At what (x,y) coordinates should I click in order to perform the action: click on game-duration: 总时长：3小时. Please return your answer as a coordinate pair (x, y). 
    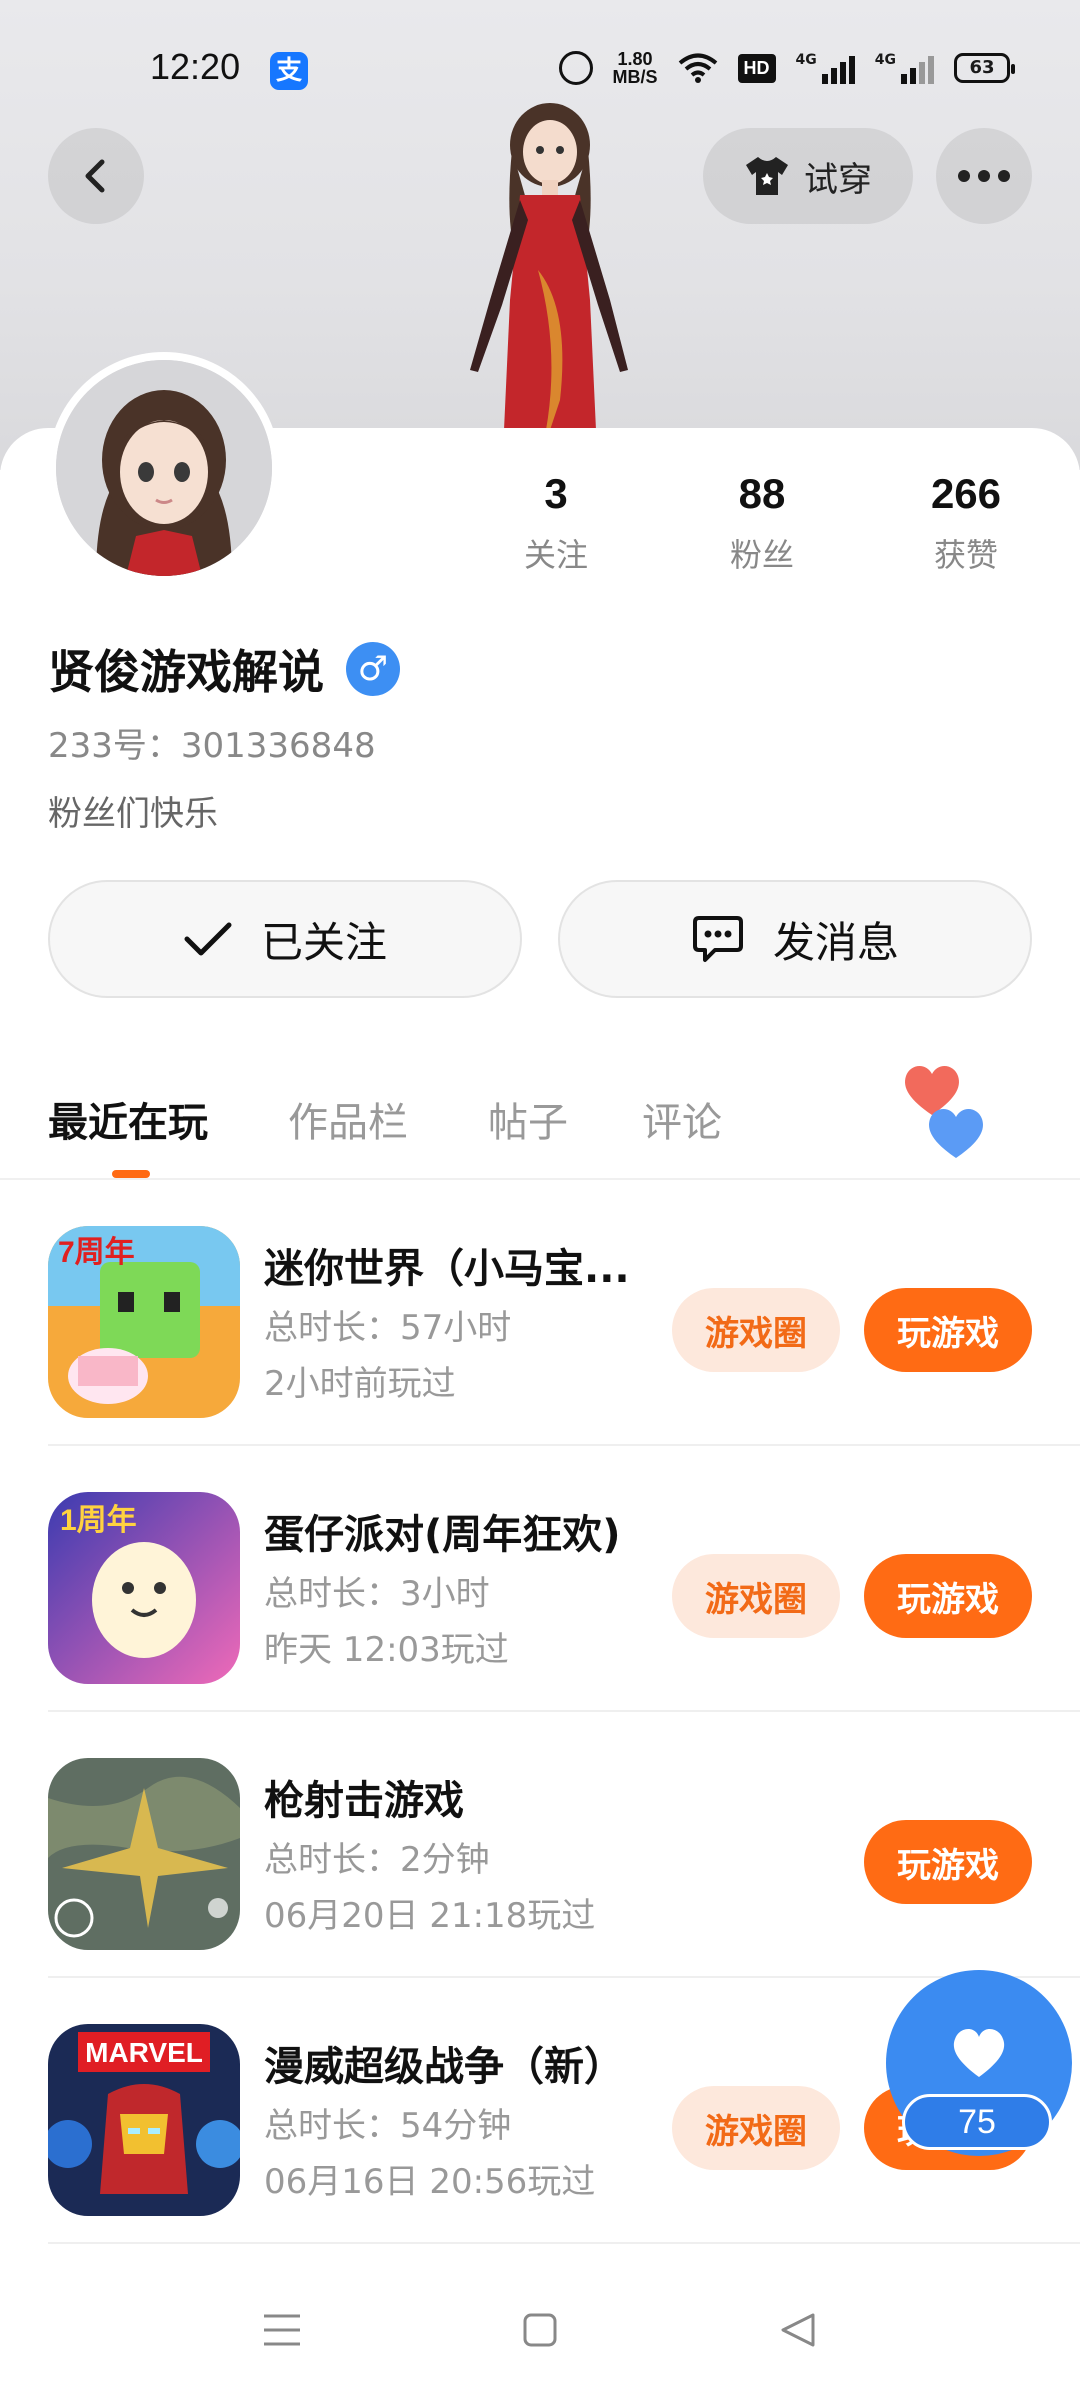
    Looking at the image, I should click on (377, 1594).